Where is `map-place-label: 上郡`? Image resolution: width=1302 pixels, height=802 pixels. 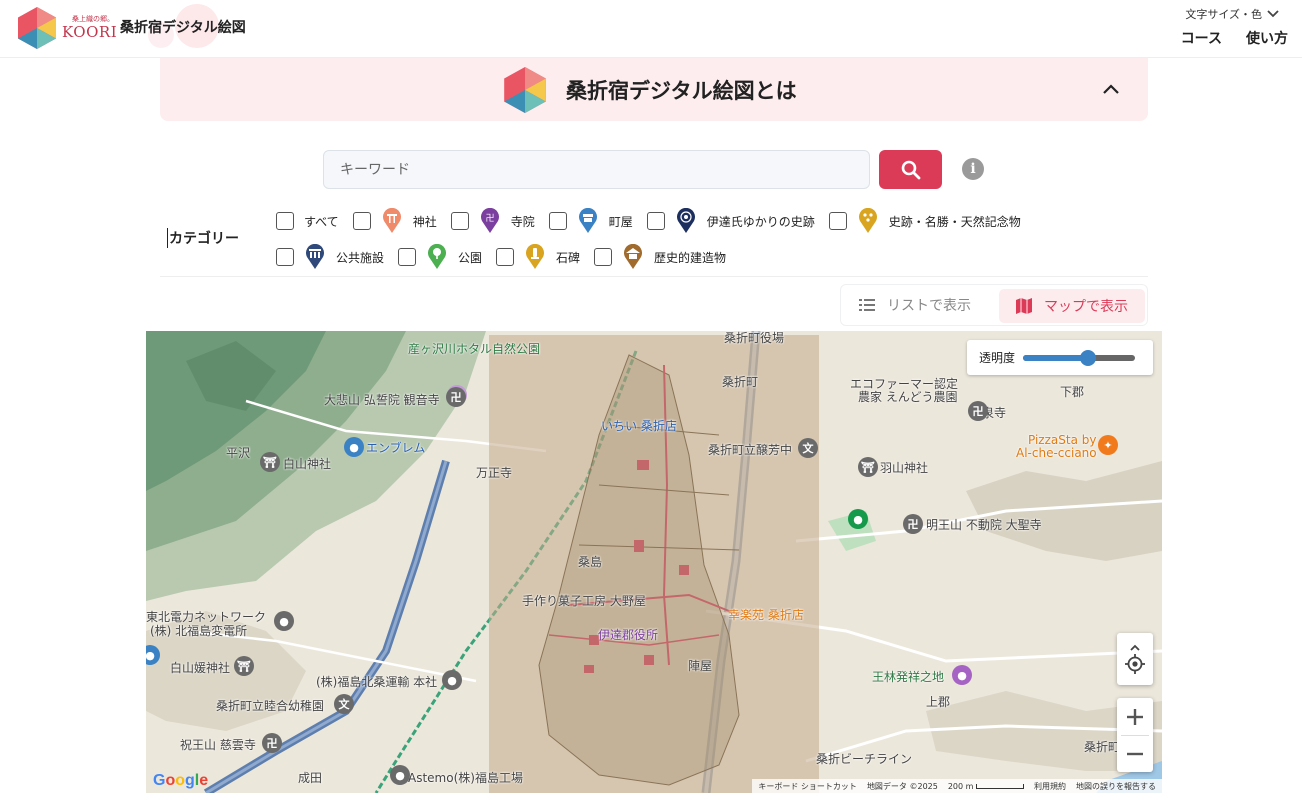
map-place-label: 上郡 is located at coordinates (938, 701).